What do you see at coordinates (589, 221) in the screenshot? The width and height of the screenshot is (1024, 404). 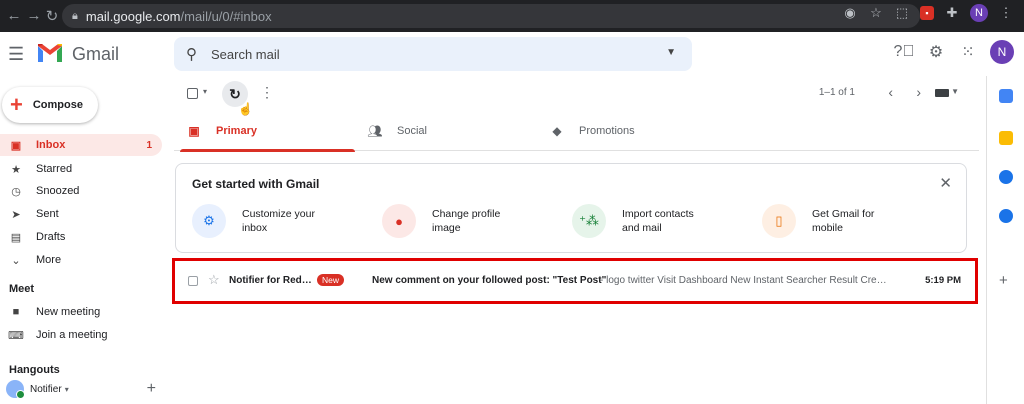 I see `add-people-icon: ⁺⁂` at bounding box center [589, 221].